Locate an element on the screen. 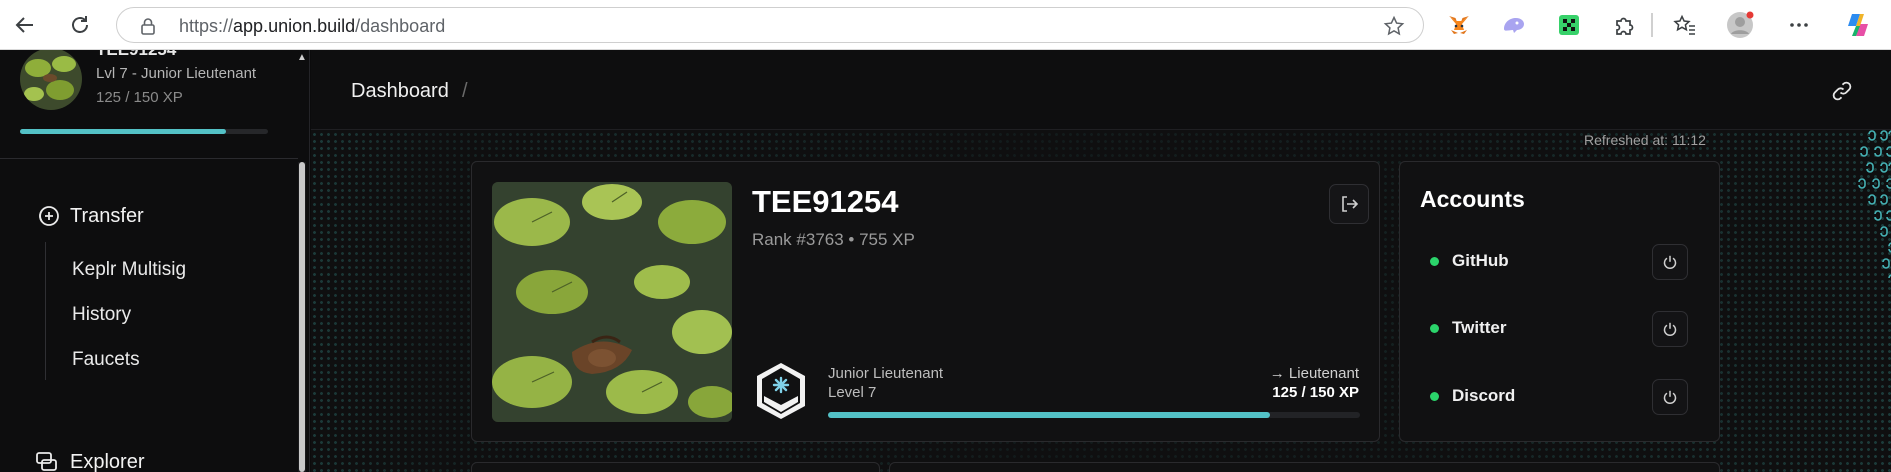 Image resolution: width=1891 pixels, height=472 pixels. transfer-icon is located at coordinates (49, 216).